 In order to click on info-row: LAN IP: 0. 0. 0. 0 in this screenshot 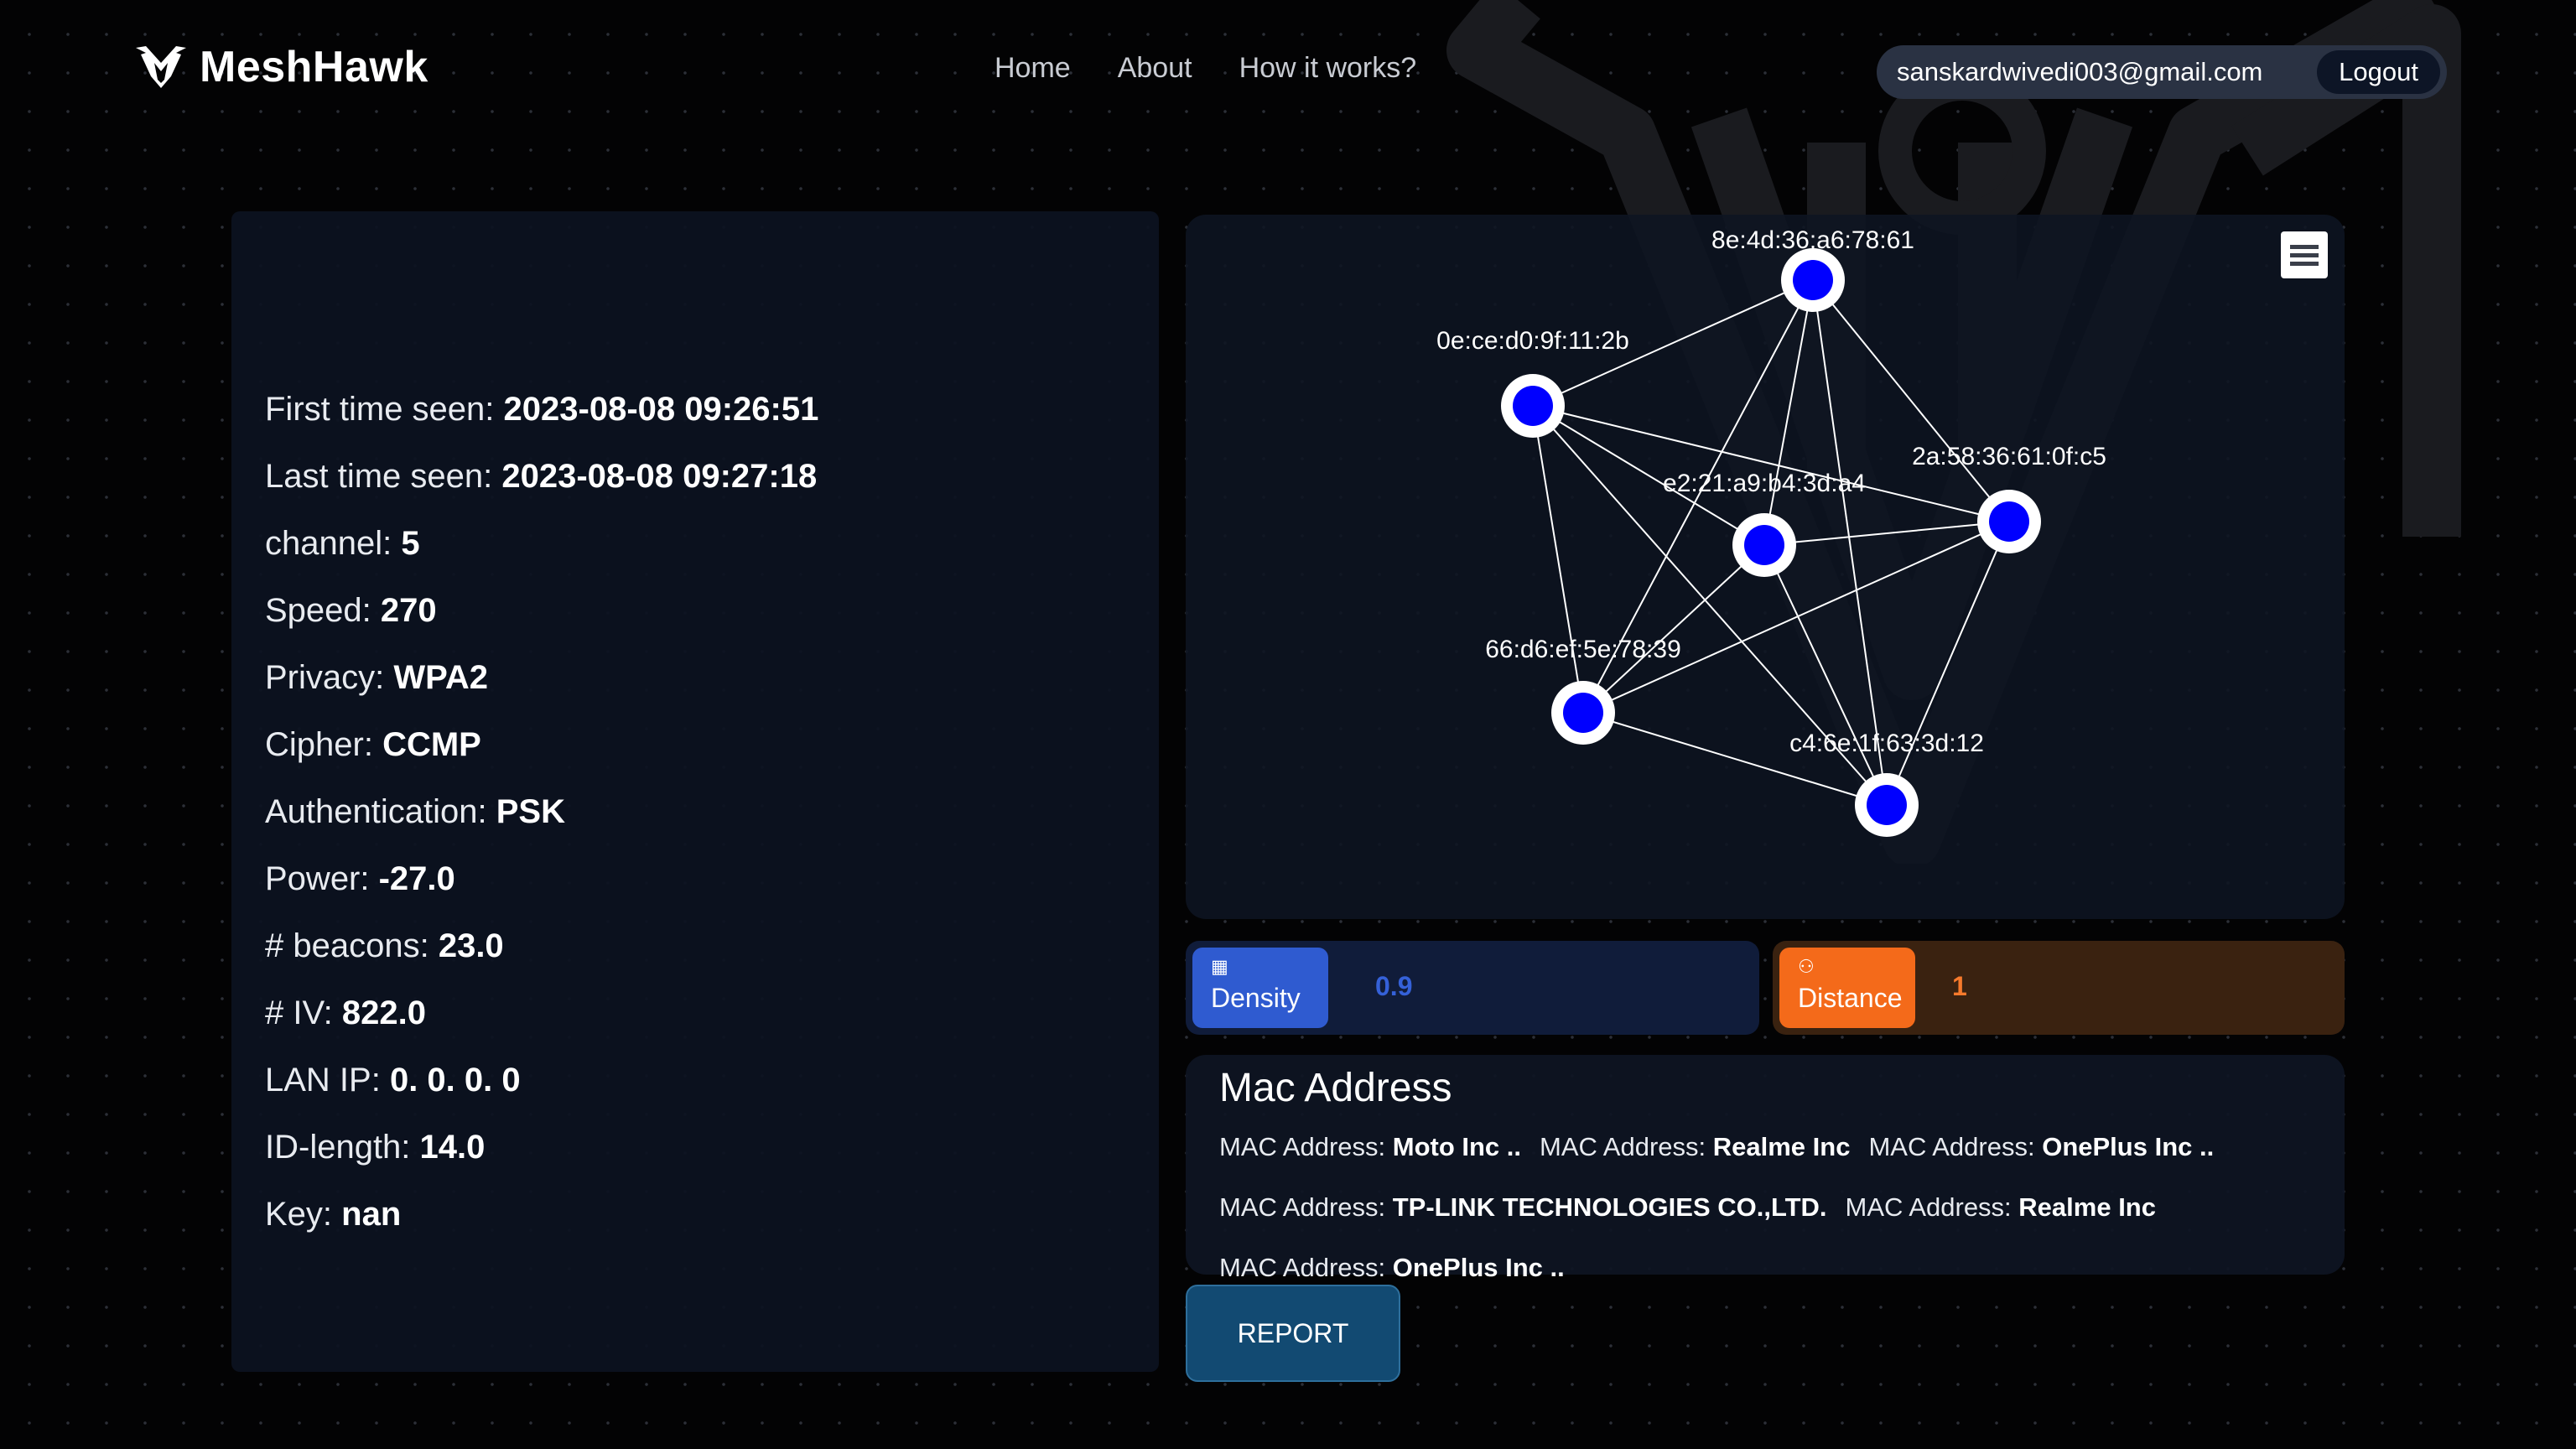, I will do `click(541, 1080)`.